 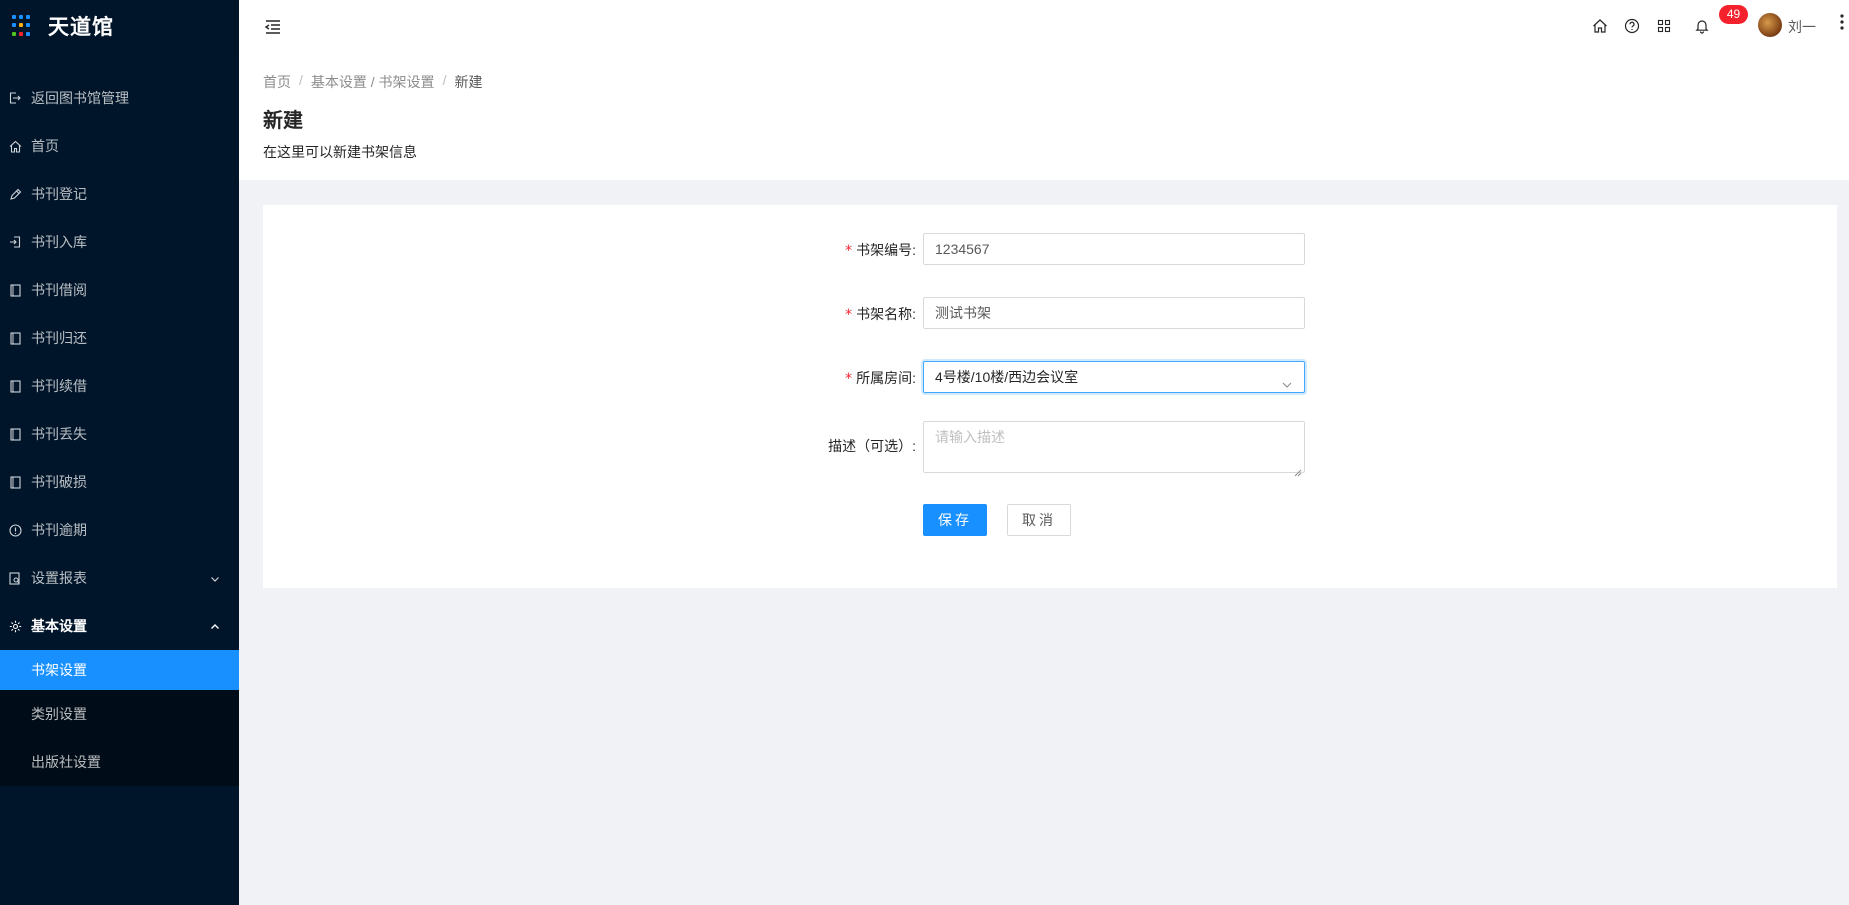 I want to click on sidebar-item-label: 书刊借阅, so click(x=59, y=290).